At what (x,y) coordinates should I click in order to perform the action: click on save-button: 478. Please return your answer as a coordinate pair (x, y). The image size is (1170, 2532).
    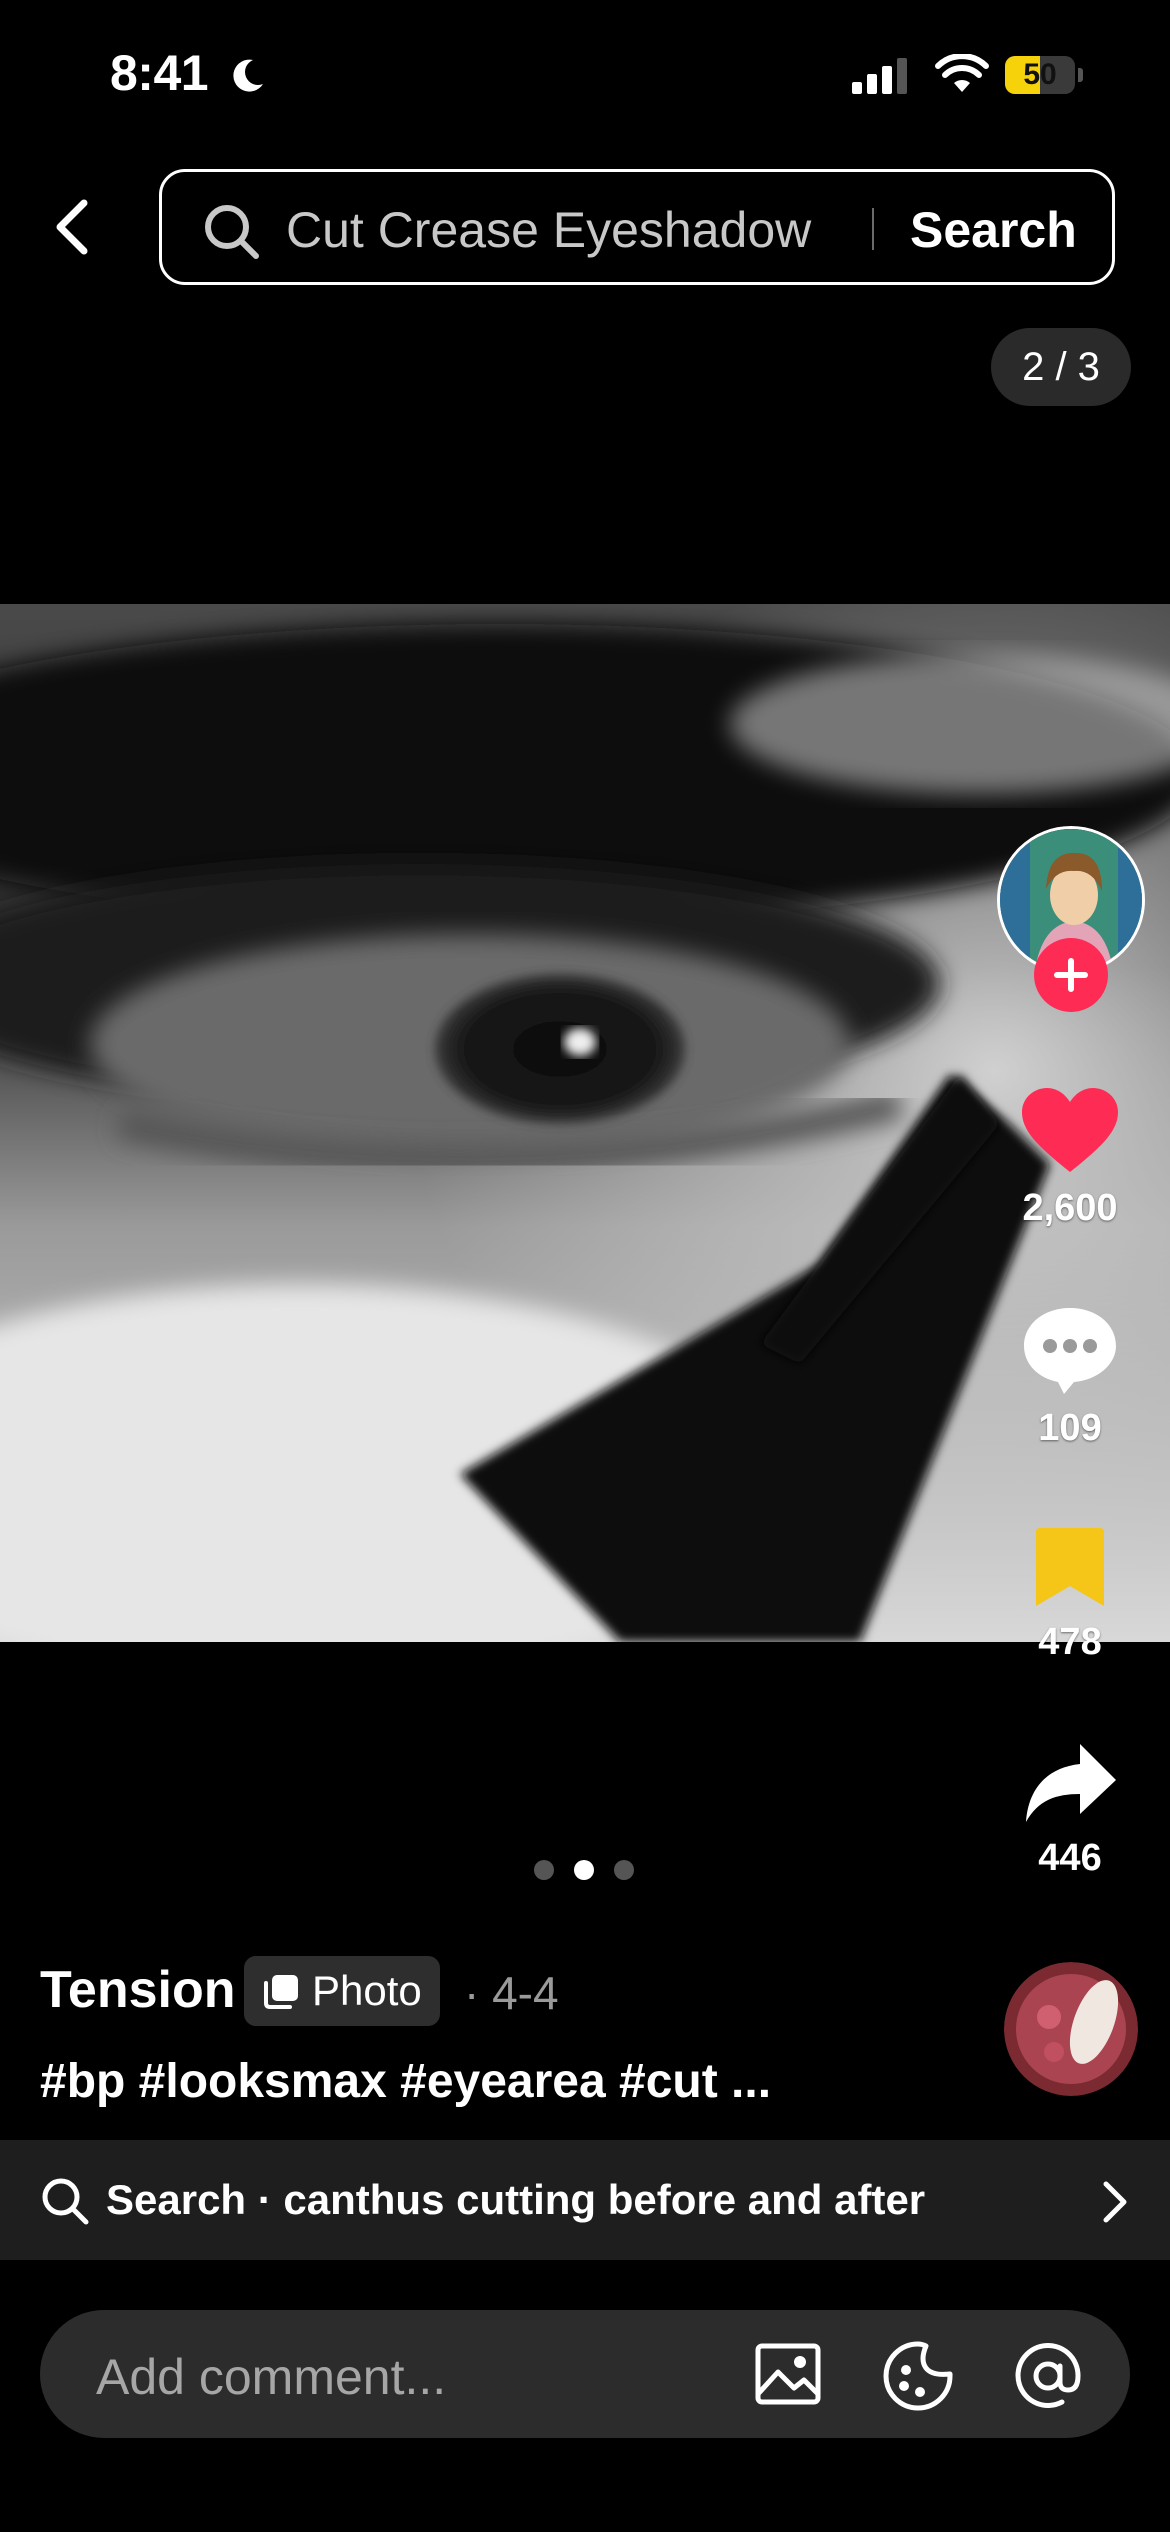
    Looking at the image, I should click on (1070, 1595).